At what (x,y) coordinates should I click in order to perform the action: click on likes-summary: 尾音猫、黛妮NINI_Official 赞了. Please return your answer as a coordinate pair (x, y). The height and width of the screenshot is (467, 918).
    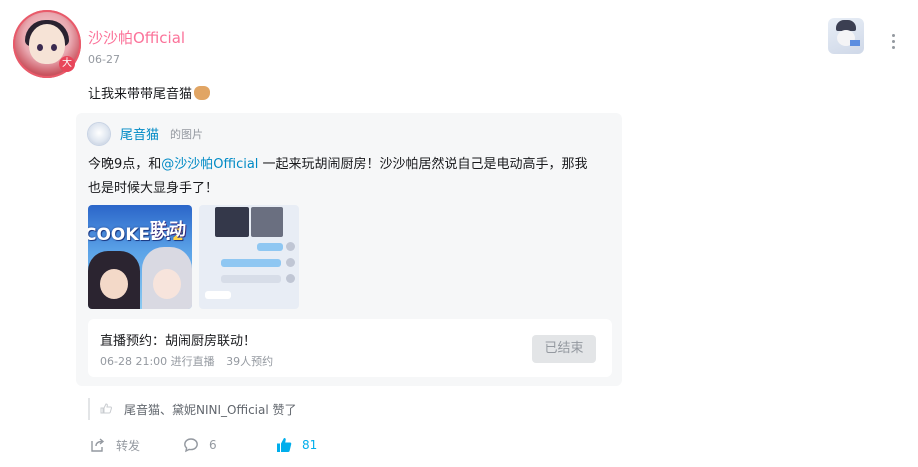
    Looking at the image, I should click on (354, 409).